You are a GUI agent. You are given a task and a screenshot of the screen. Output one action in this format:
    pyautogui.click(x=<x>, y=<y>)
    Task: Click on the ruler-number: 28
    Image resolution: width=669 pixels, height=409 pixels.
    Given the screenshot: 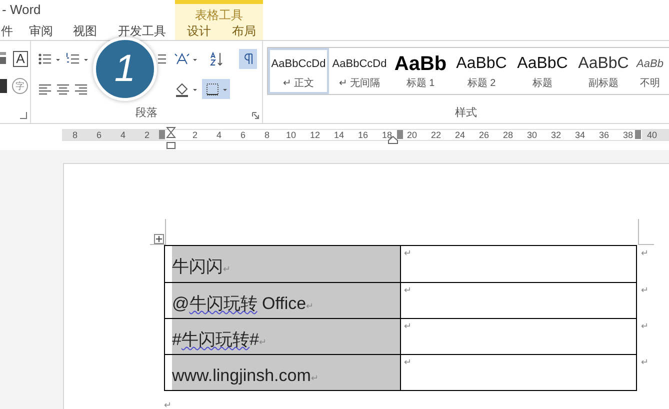 What is the action you would take?
    pyautogui.click(x=508, y=135)
    